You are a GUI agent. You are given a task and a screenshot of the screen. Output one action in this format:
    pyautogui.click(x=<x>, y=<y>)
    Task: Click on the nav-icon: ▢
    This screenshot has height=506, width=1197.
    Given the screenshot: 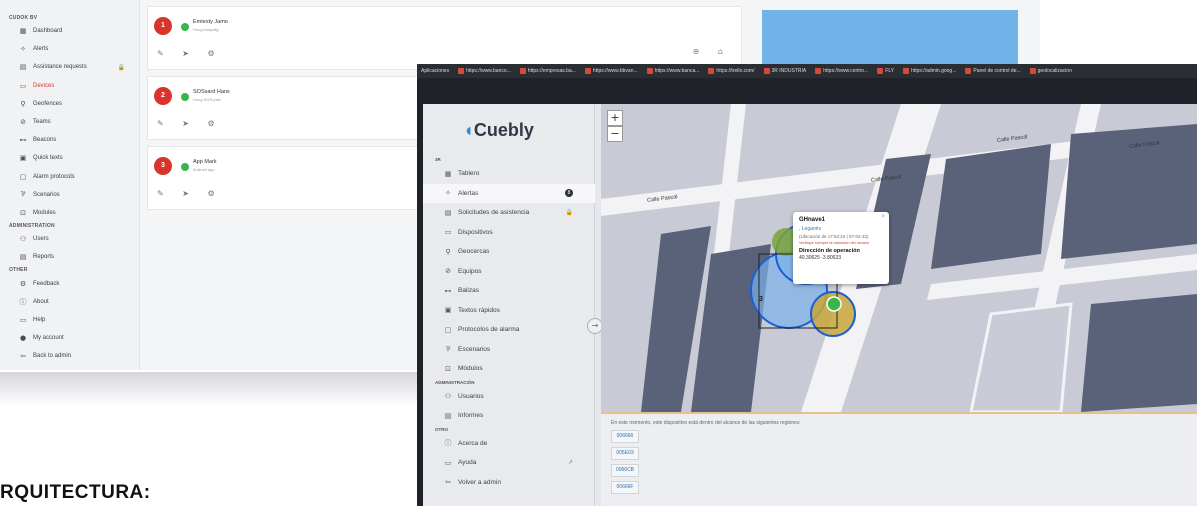 What is the action you would take?
    pyautogui.click(x=23, y=176)
    